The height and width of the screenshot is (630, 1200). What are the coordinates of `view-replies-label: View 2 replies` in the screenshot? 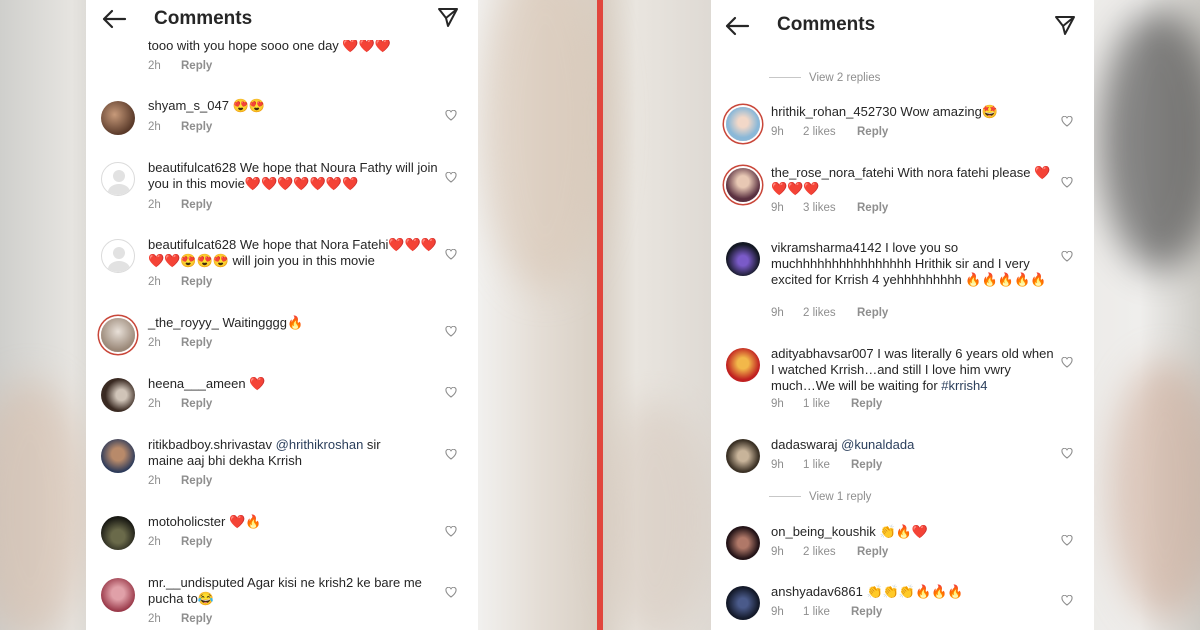 It's located at (845, 78).